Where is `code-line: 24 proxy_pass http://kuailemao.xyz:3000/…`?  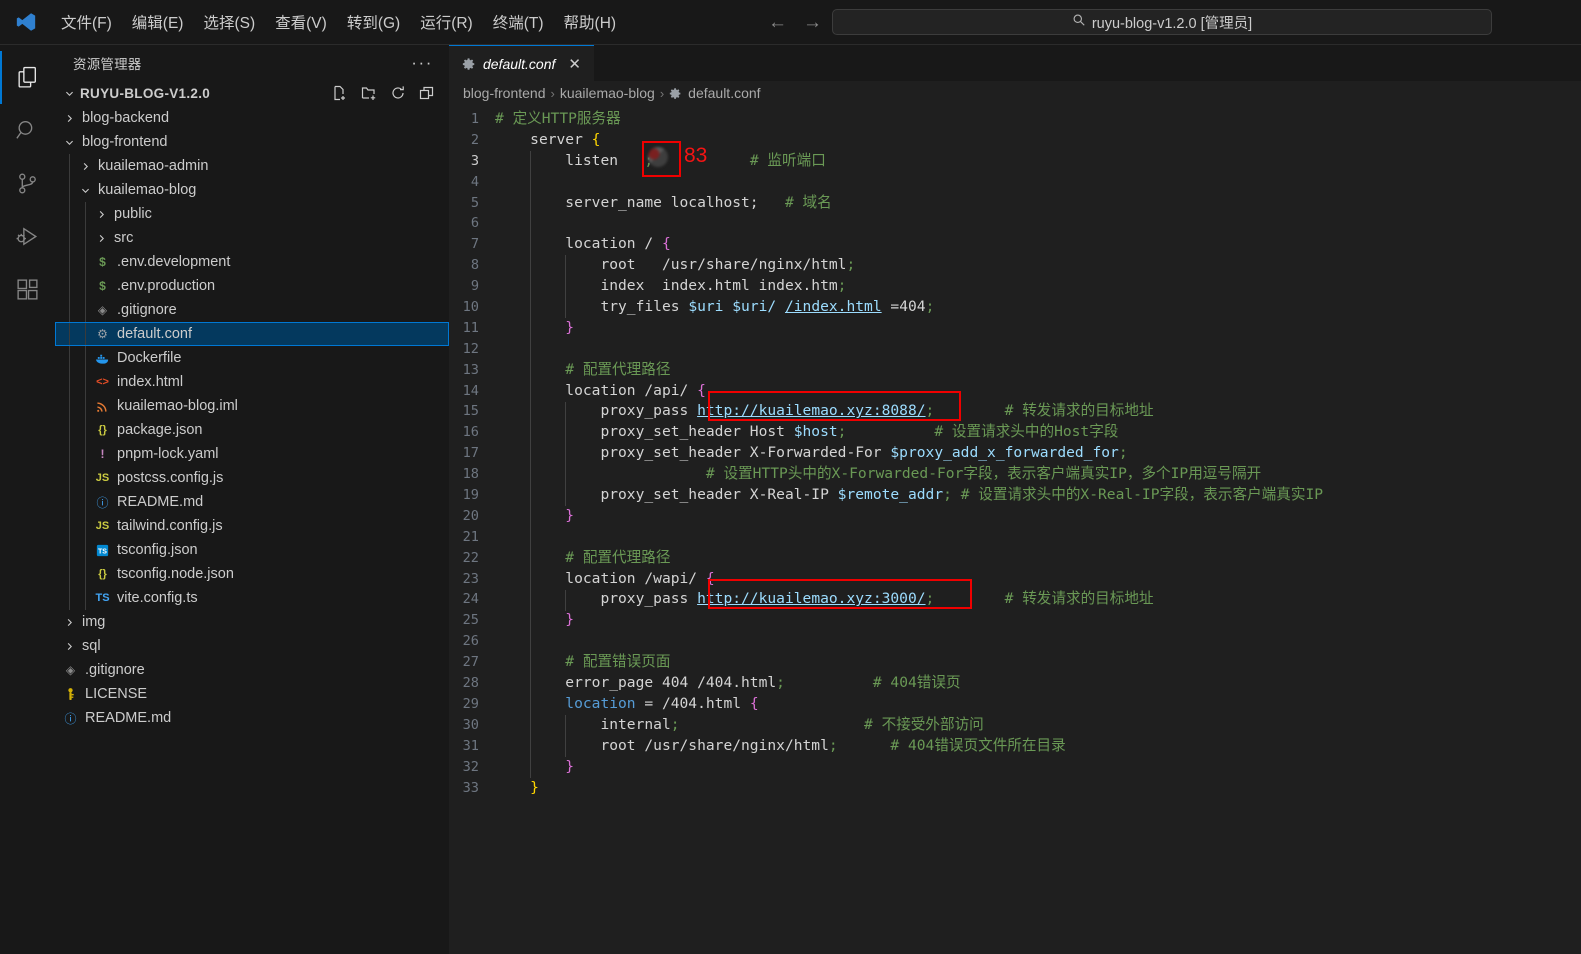 code-line: 24 proxy_pass http://kuailemao.xyz:3000/… is located at coordinates (1015, 599).